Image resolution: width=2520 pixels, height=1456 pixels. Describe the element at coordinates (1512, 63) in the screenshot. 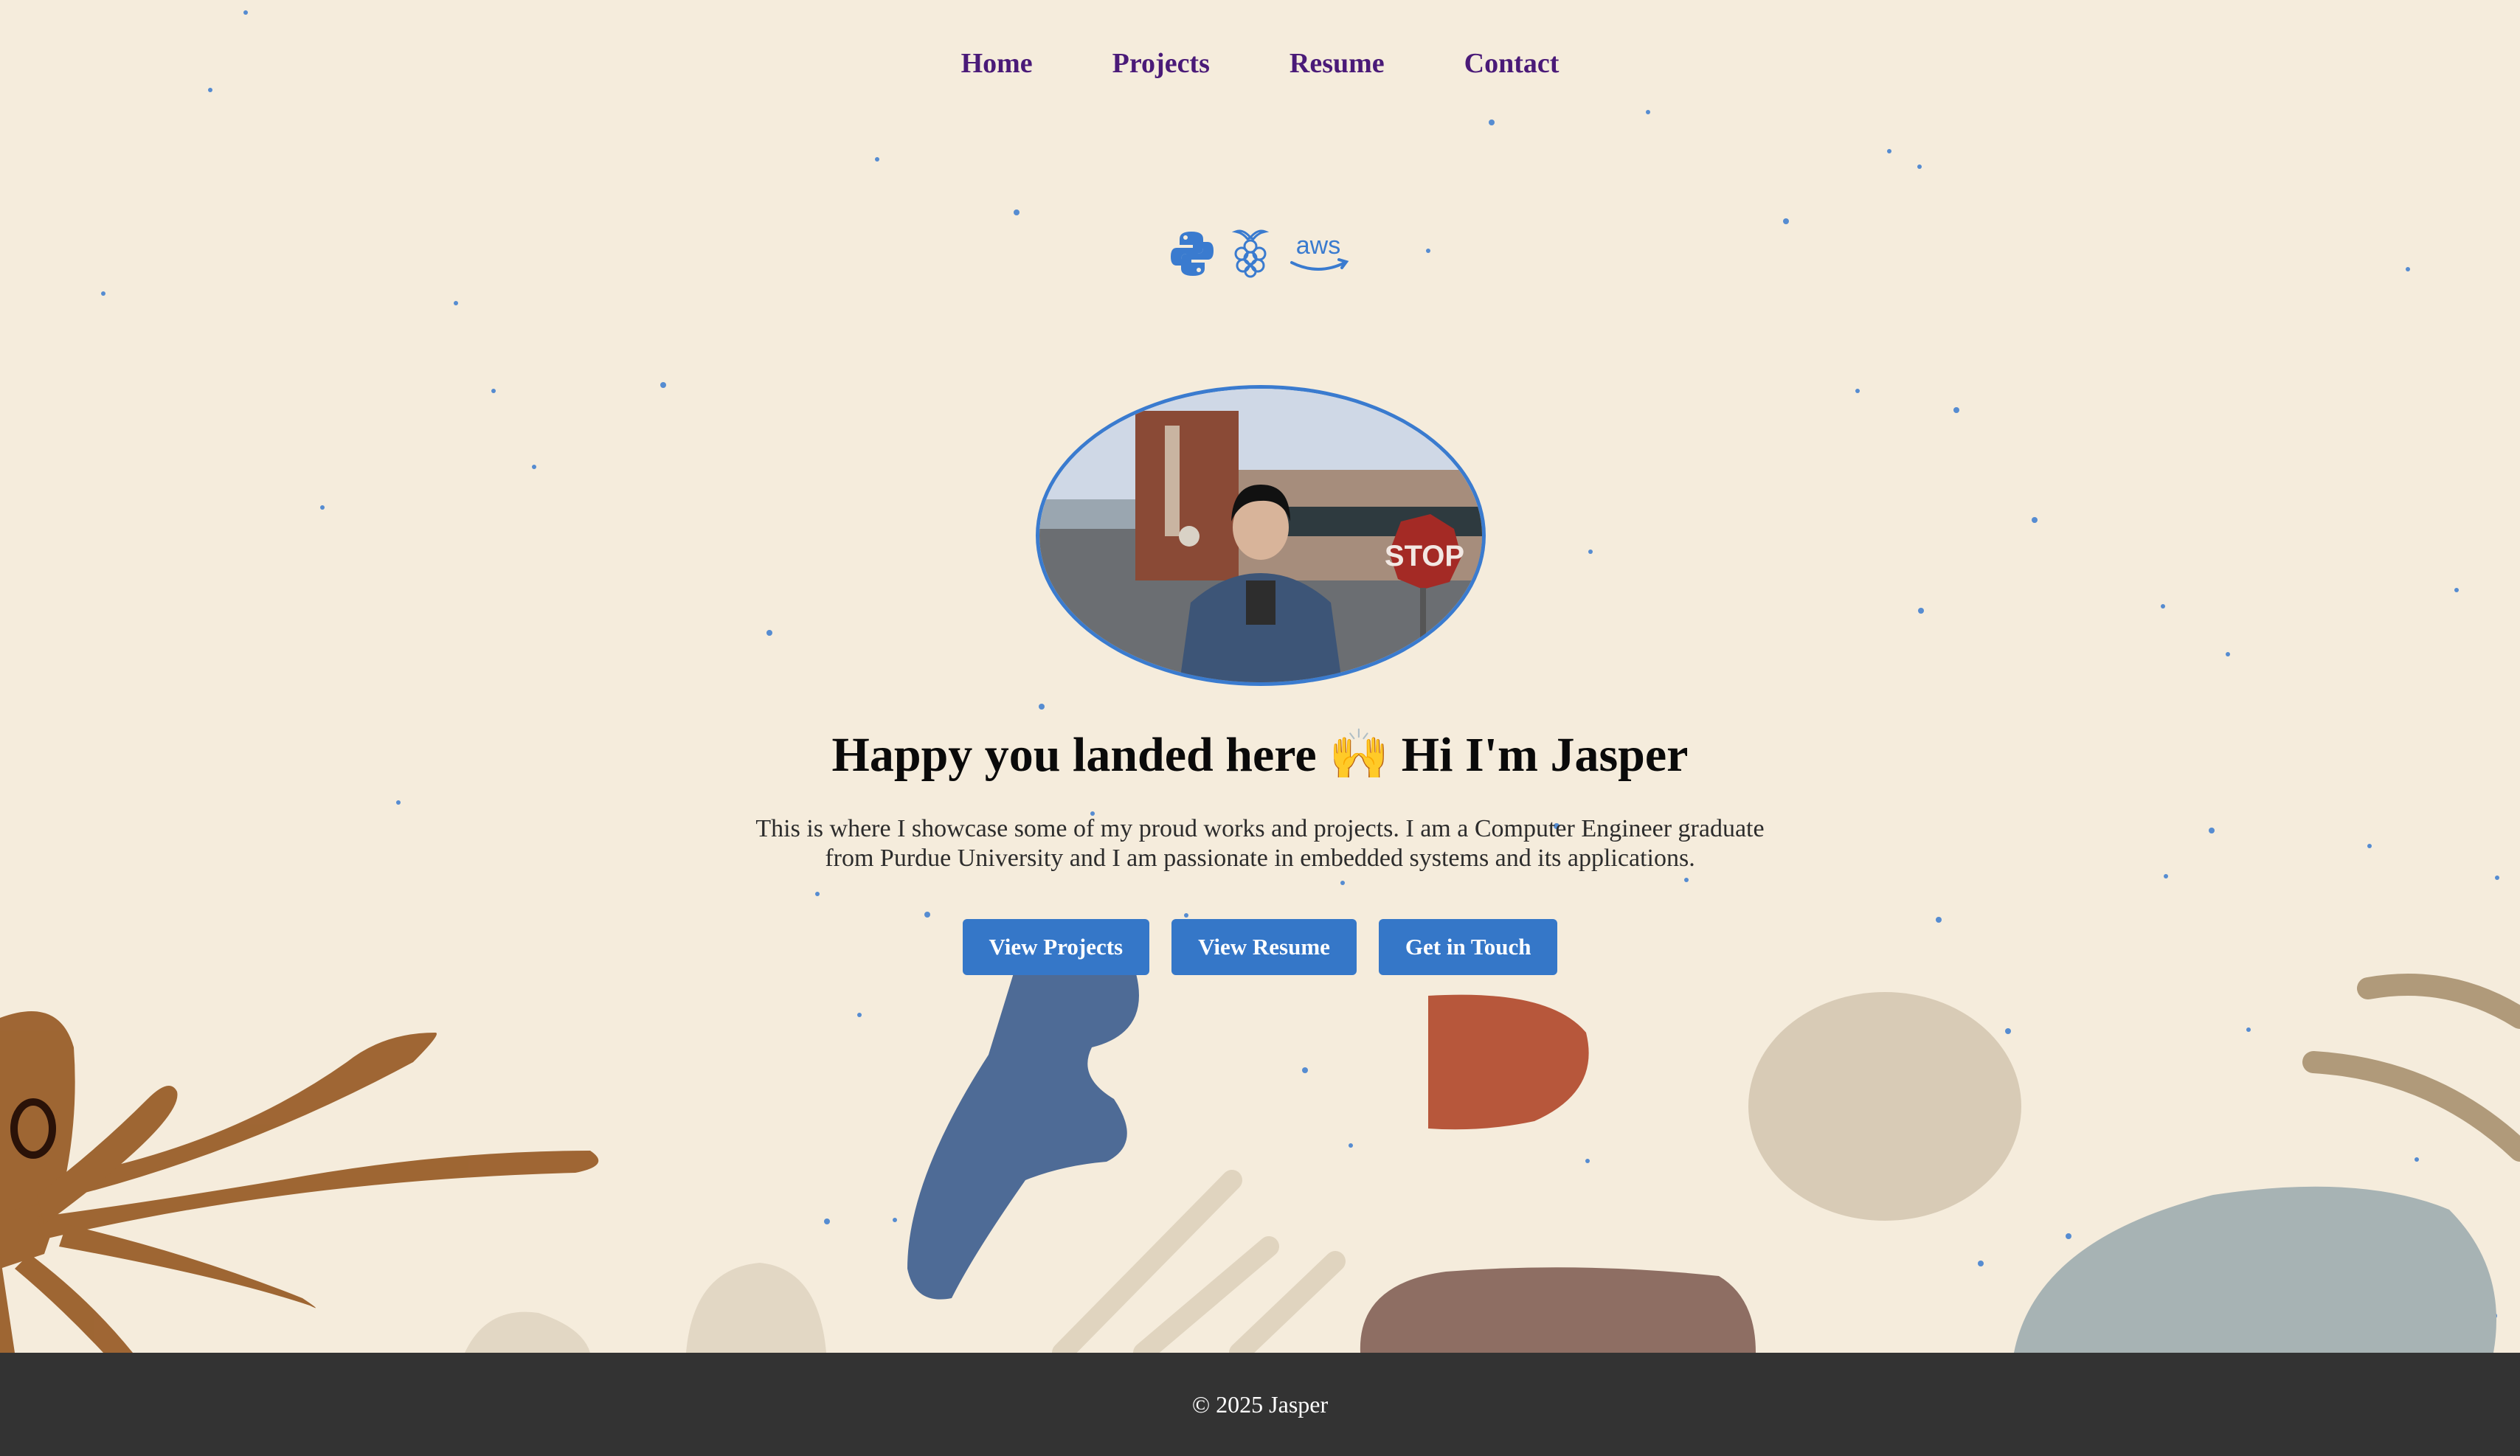

I see `nav-link-contact: Contact` at that location.